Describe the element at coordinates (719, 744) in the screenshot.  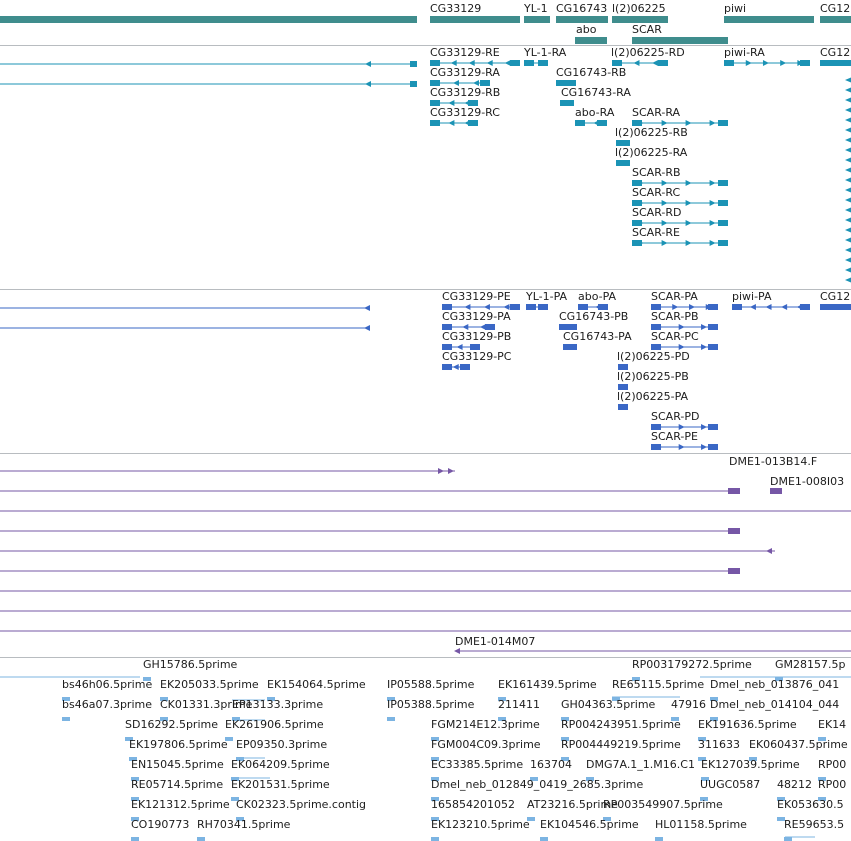
I see `feature-label: 311633` at that location.